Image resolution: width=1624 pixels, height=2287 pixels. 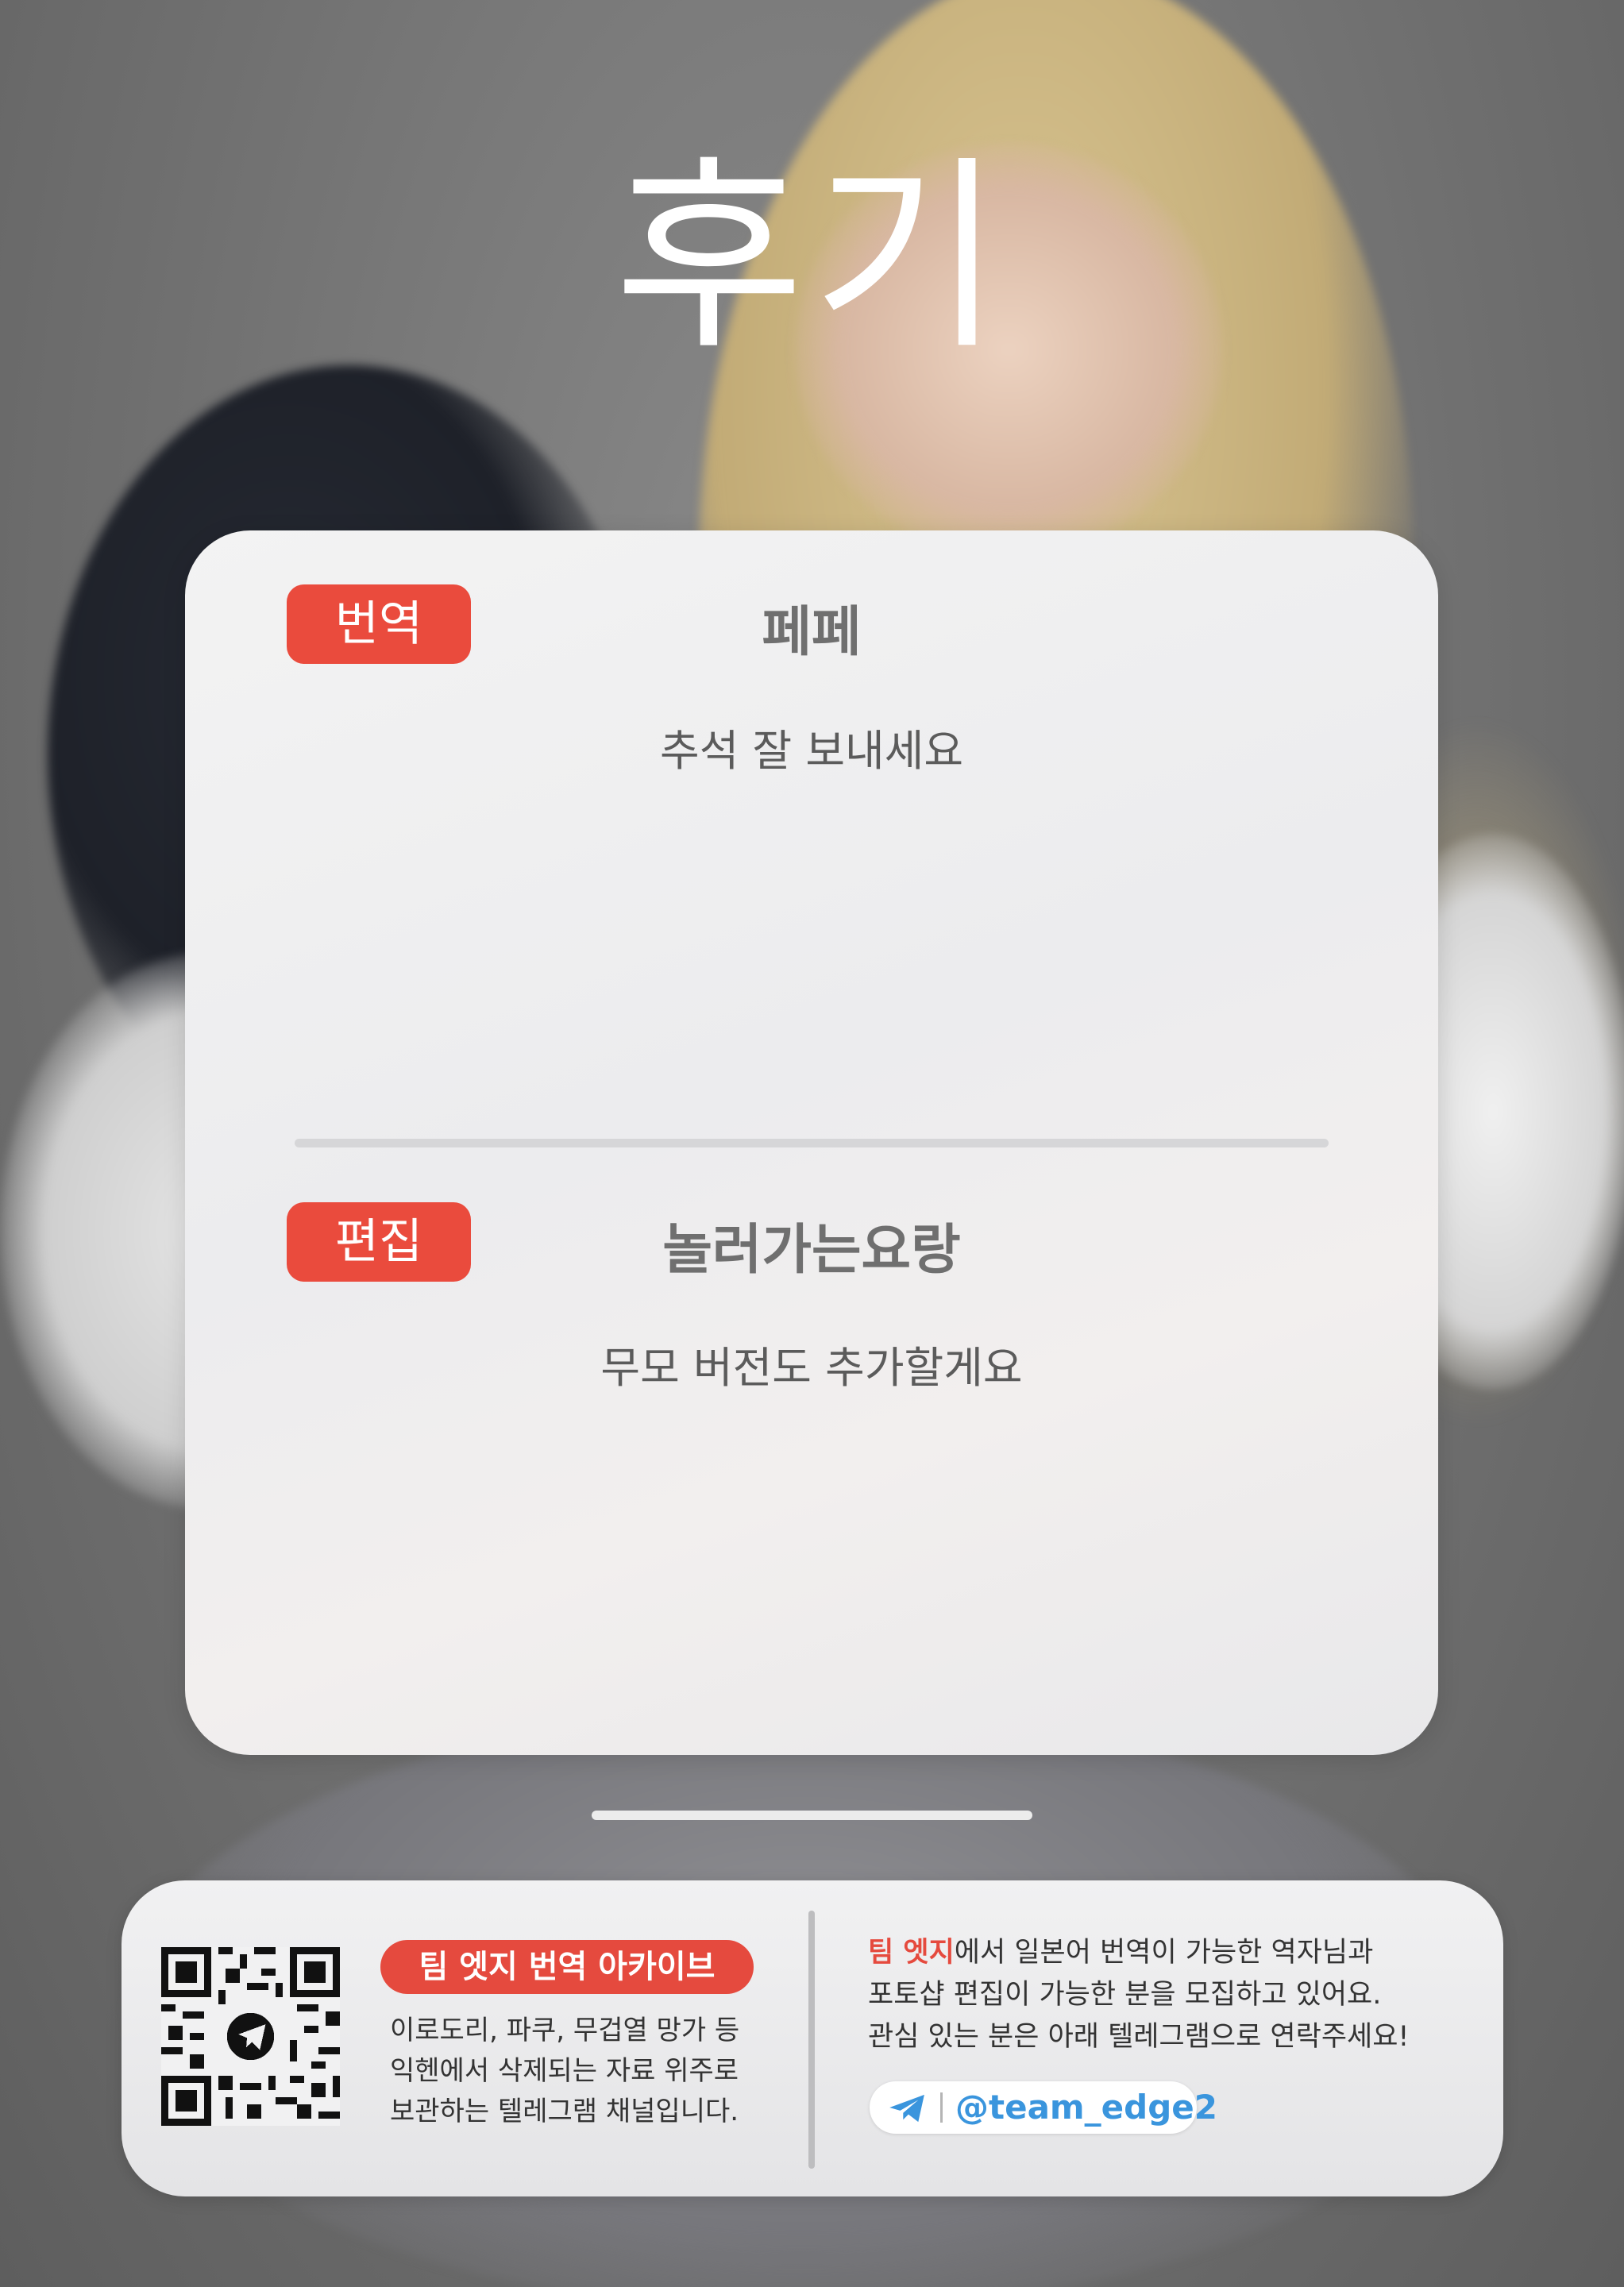 What do you see at coordinates (1139, 2037) in the screenshot?
I see `recruit-line: 관심 있는 분은 아래 텔레그램으로 연락주세요!` at bounding box center [1139, 2037].